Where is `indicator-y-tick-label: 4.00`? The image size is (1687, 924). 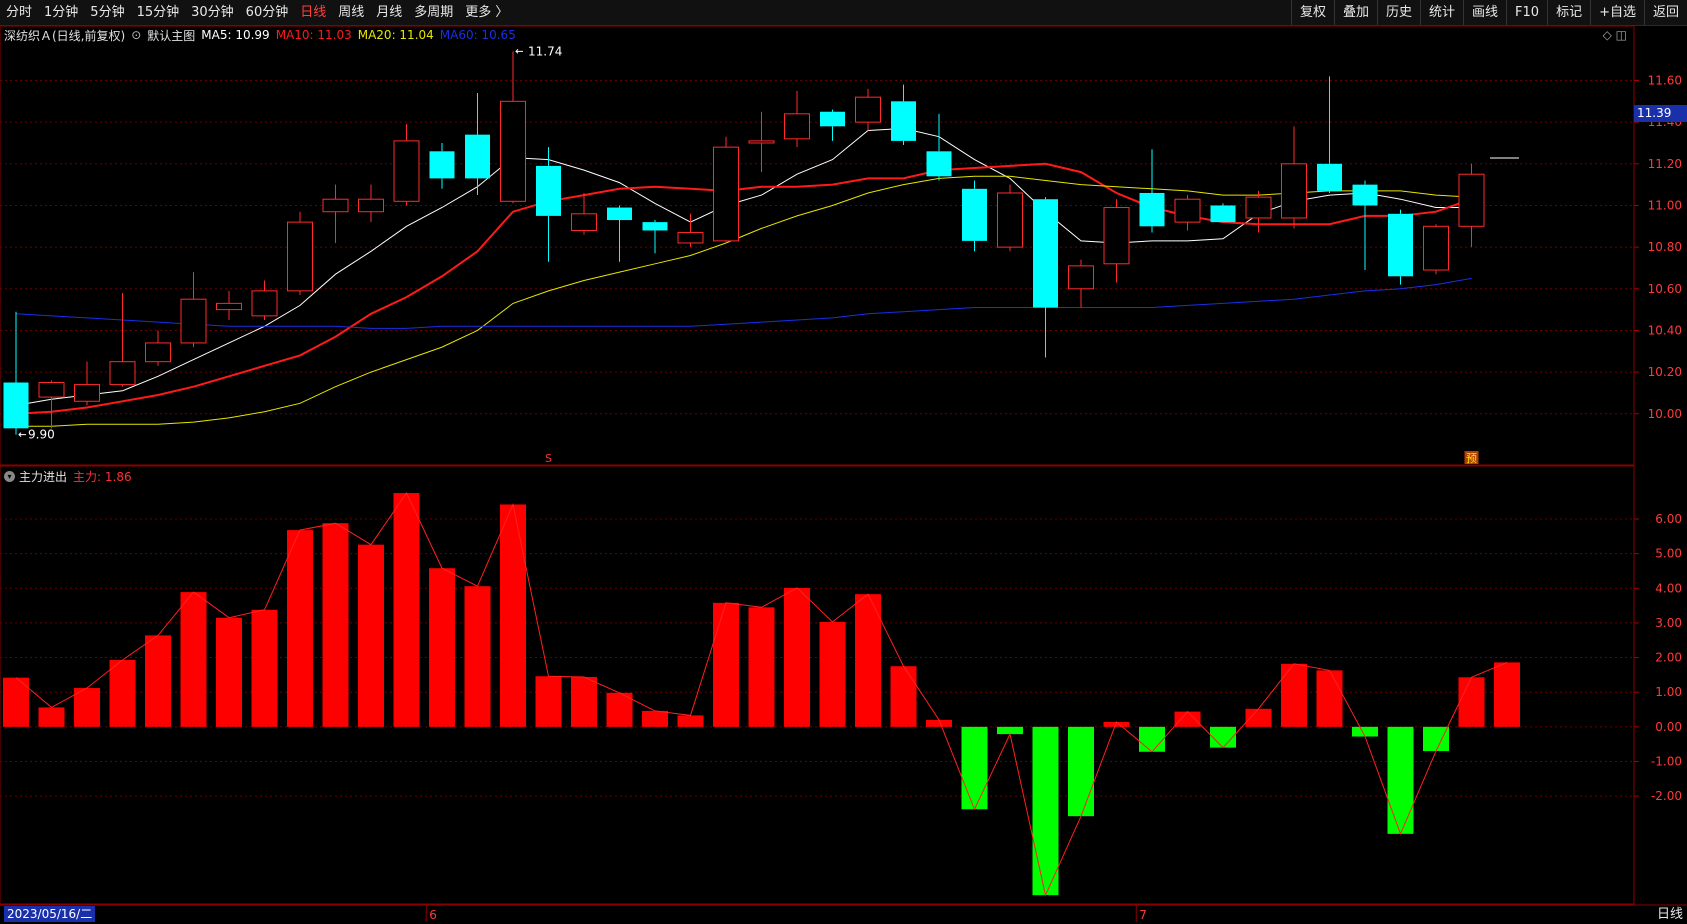 indicator-y-tick-label: 4.00 is located at coordinates (1668, 588).